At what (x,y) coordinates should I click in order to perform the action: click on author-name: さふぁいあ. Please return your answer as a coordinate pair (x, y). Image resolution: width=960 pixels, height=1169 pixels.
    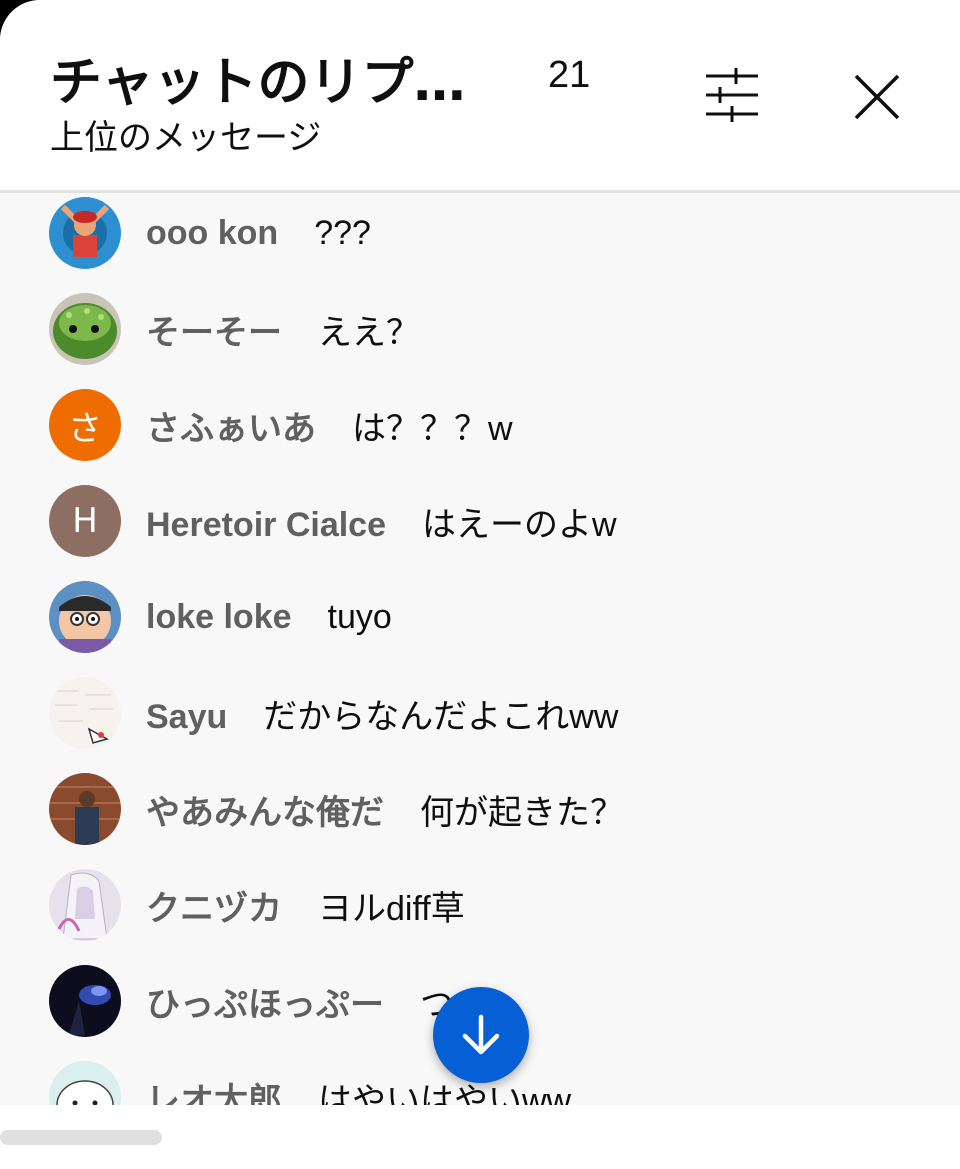
    Looking at the image, I should click on (231, 429).